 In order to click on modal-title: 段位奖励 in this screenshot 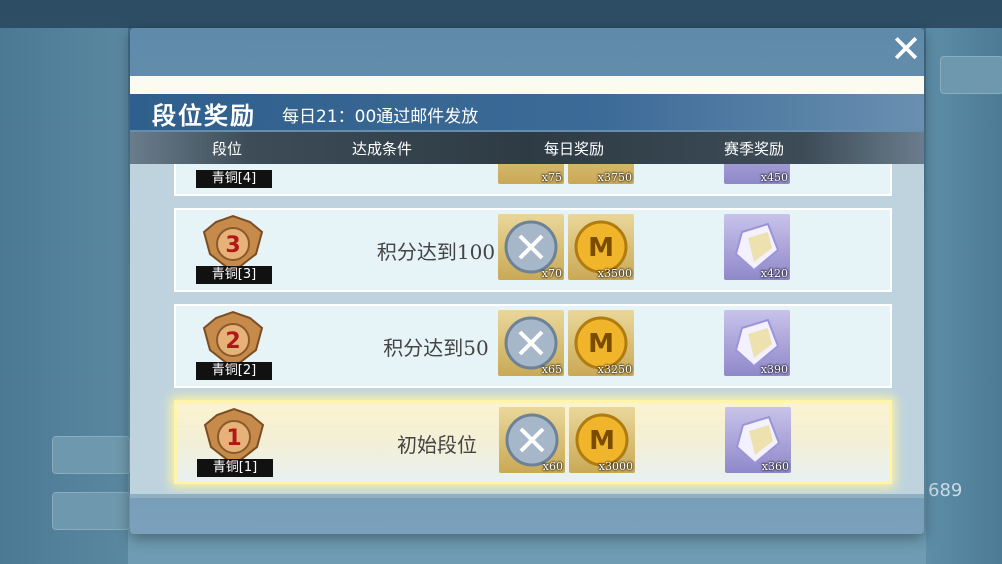, I will do `click(204, 116)`.